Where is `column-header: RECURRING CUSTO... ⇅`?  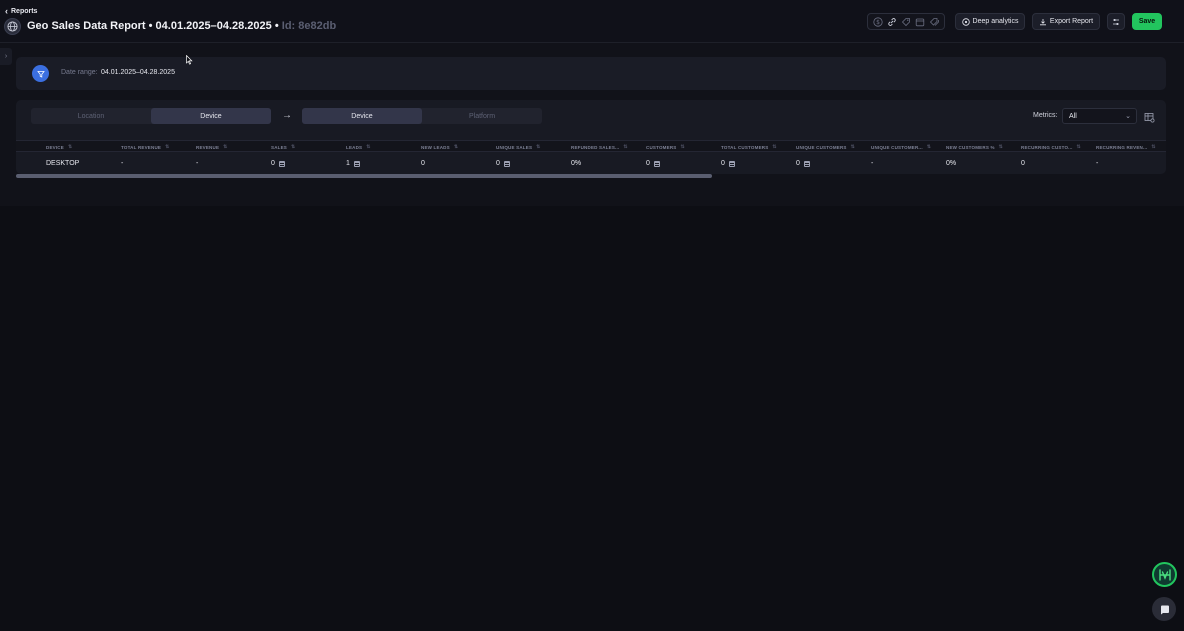
column-header: RECURRING CUSTO... ⇅ is located at coordinates (1055, 147).